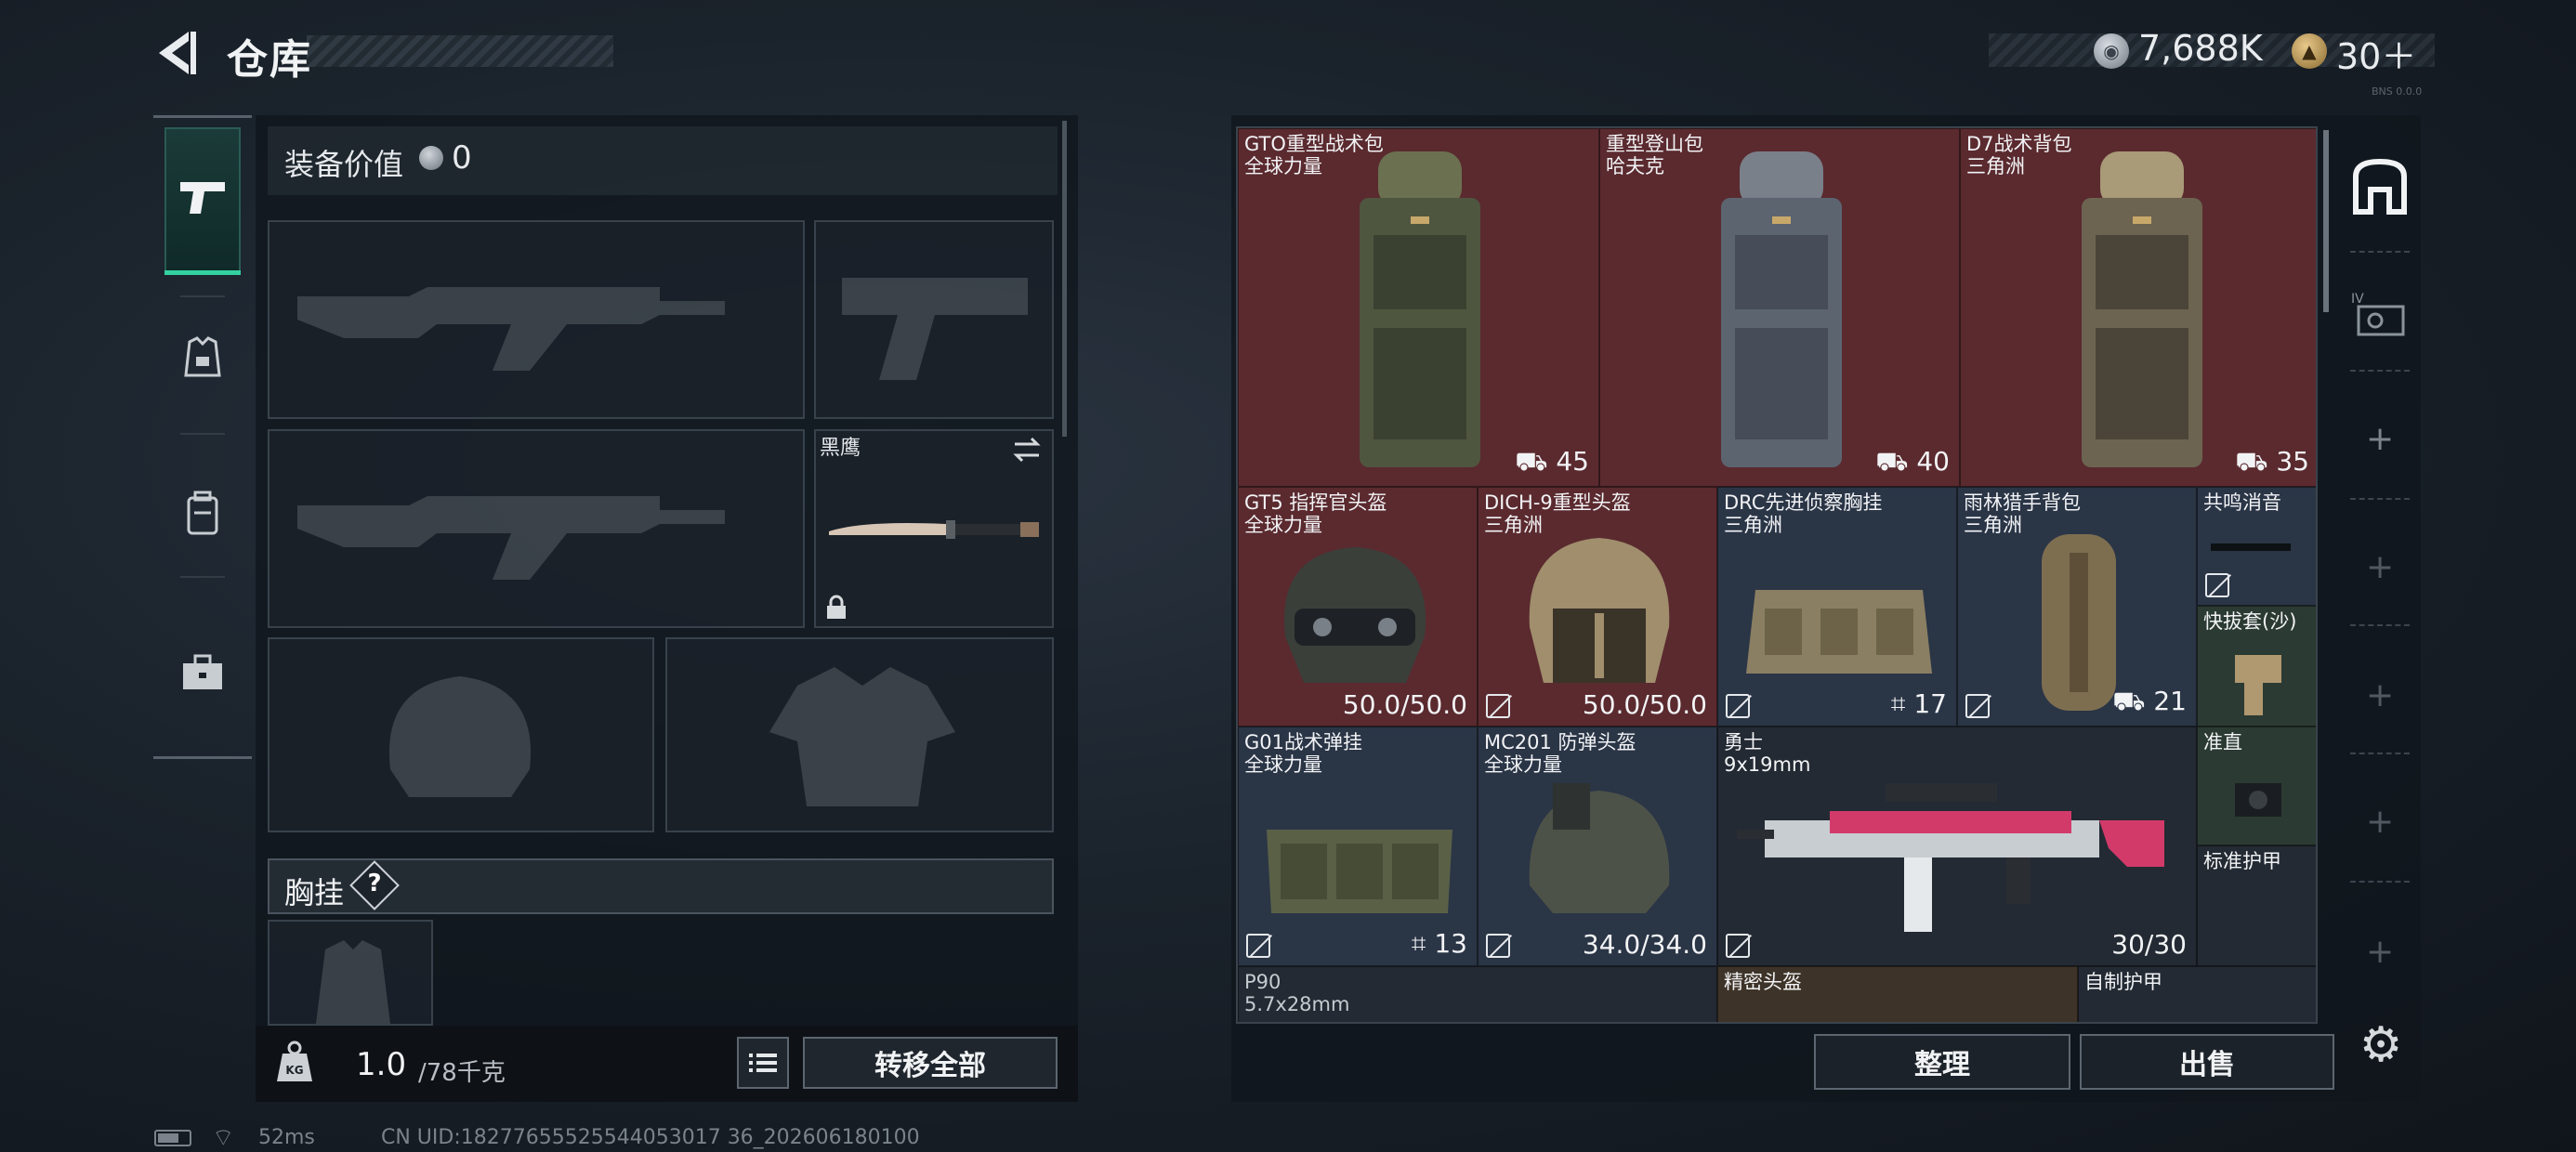 The width and height of the screenshot is (2576, 1152). What do you see at coordinates (836, 607) in the screenshot?
I see `lock-icon` at bounding box center [836, 607].